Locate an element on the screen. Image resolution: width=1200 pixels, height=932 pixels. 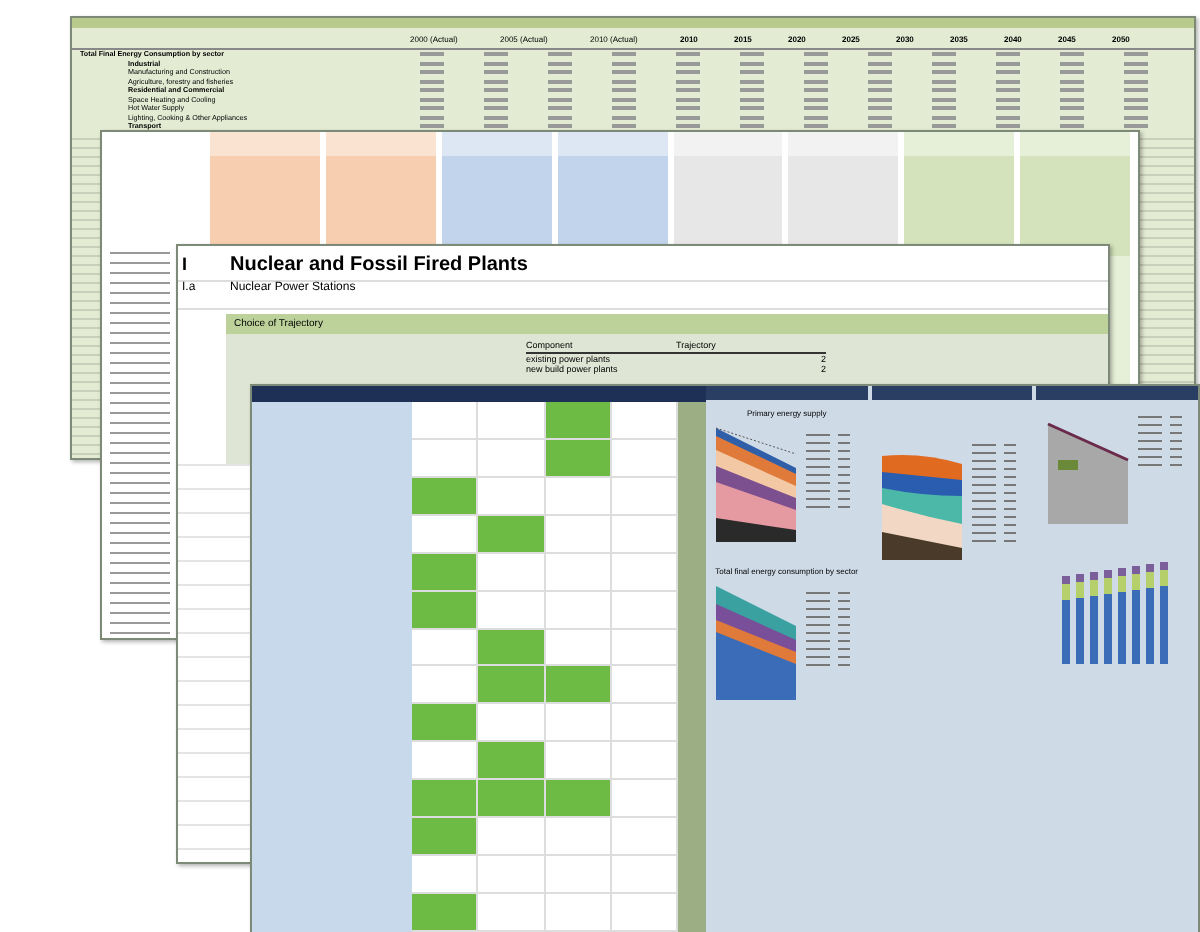
section-number: I is located at coordinates (185, 264).